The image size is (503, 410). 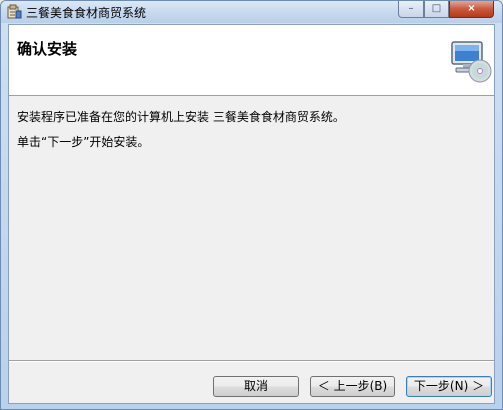 I want to click on computer-cd-icon, so click(x=471, y=62).